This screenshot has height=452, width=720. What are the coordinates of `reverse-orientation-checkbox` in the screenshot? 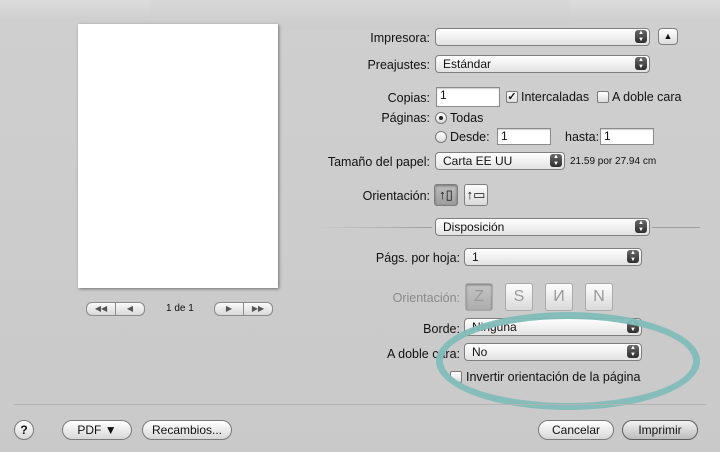 It's located at (456, 377).